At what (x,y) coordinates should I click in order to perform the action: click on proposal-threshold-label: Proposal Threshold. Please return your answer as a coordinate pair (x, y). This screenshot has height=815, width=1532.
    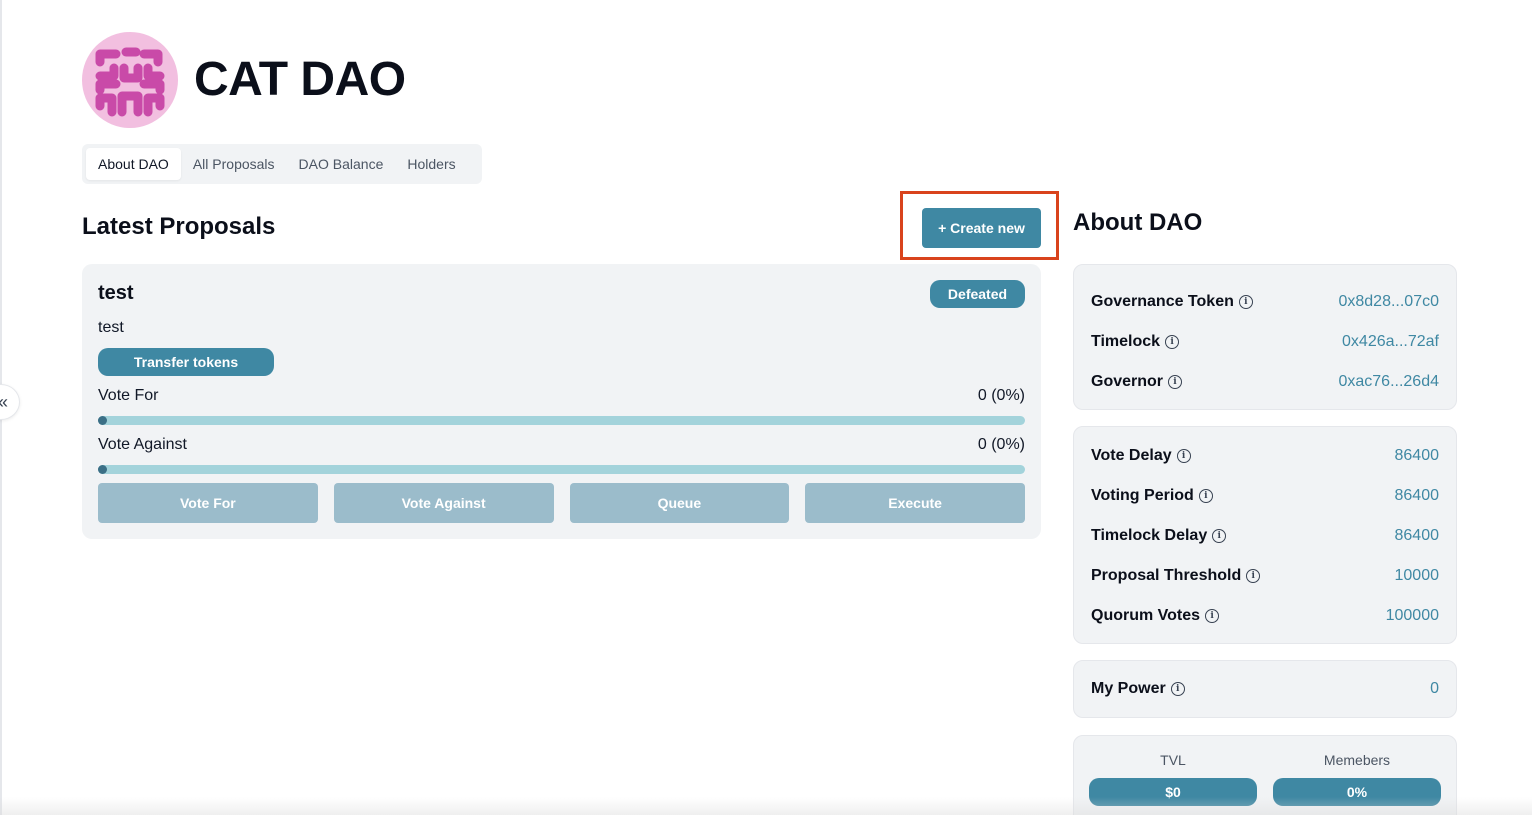
    Looking at the image, I should click on (1166, 575).